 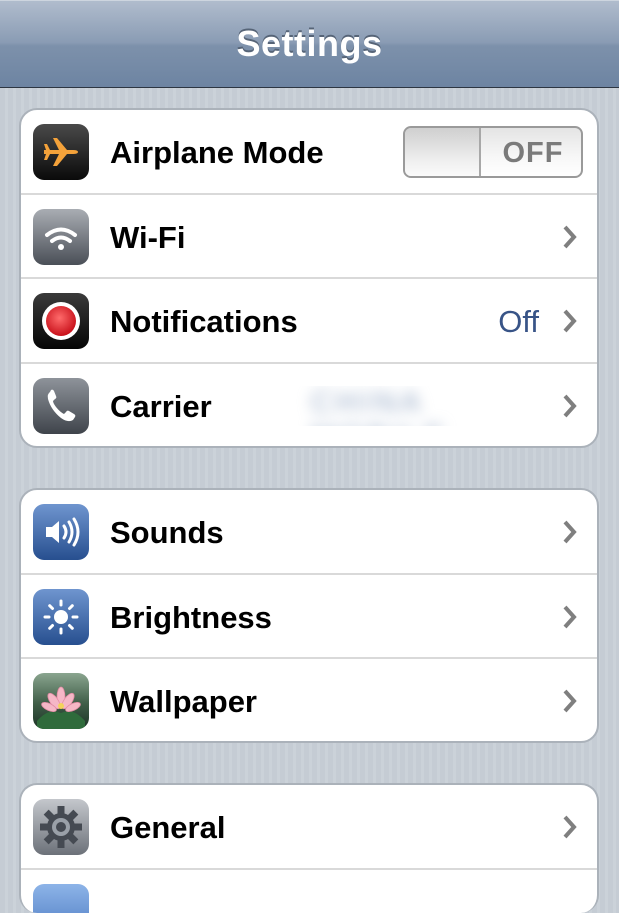 What do you see at coordinates (309, 532) in the screenshot?
I see `settings-row-sounds: Sounds` at bounding box center [309, 532].